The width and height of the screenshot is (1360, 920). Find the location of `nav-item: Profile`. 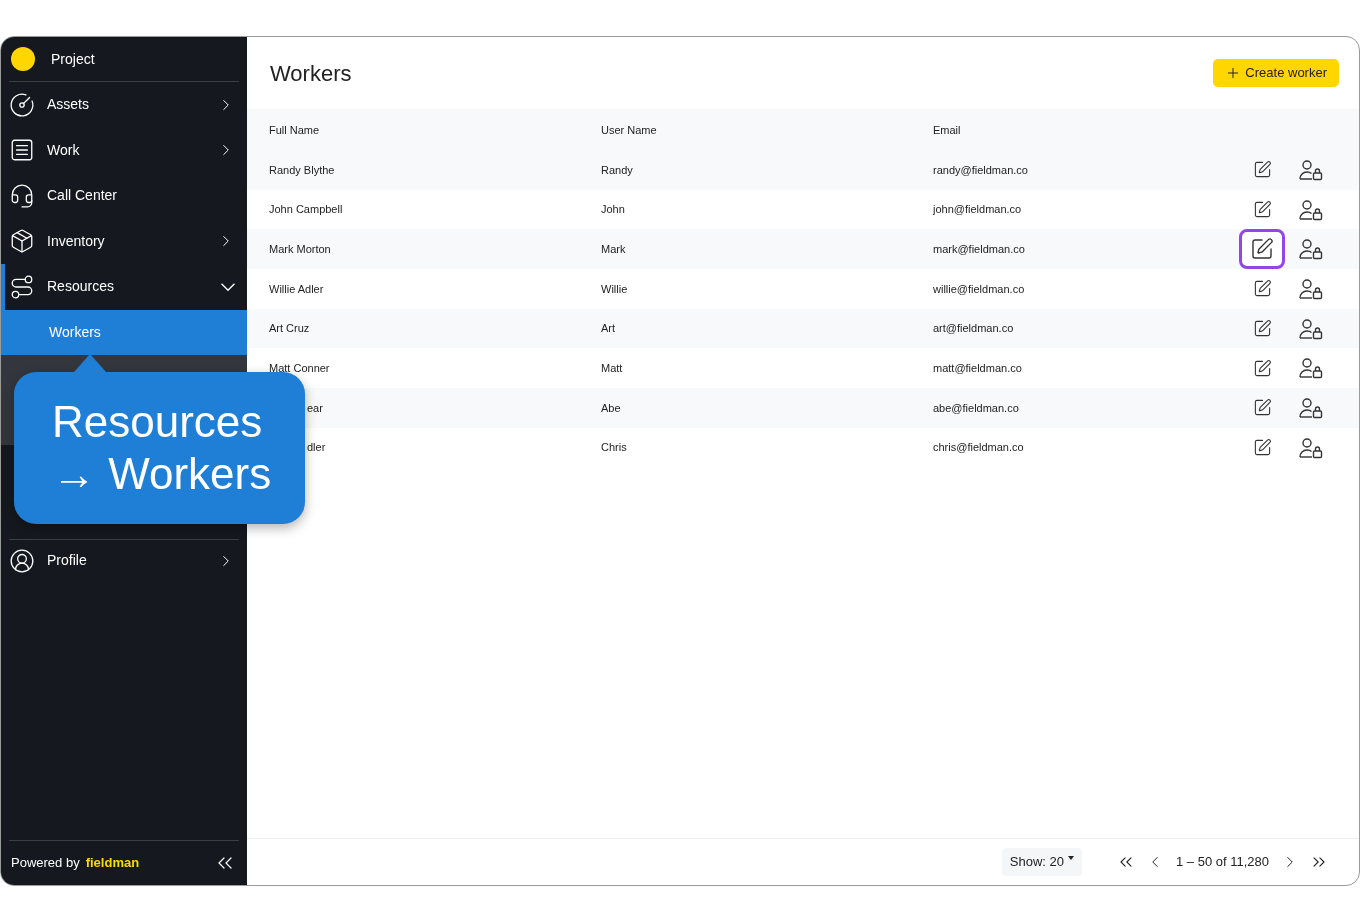

nav-item: Profile is located at coordinates (124, 560).